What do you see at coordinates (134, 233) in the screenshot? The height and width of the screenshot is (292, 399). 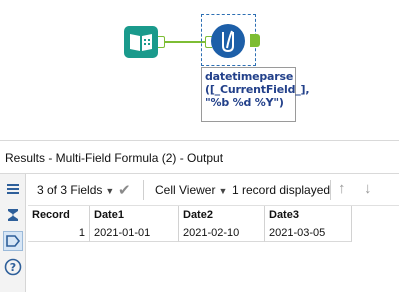 I see `table-cell: 2021-01-01` at bounding box center [134, 233].